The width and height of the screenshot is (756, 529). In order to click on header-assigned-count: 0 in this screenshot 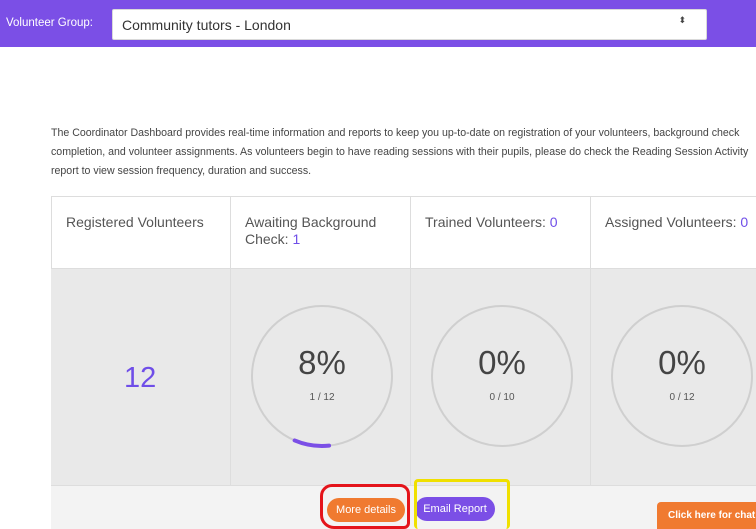, I will do `click(744, 222)`.